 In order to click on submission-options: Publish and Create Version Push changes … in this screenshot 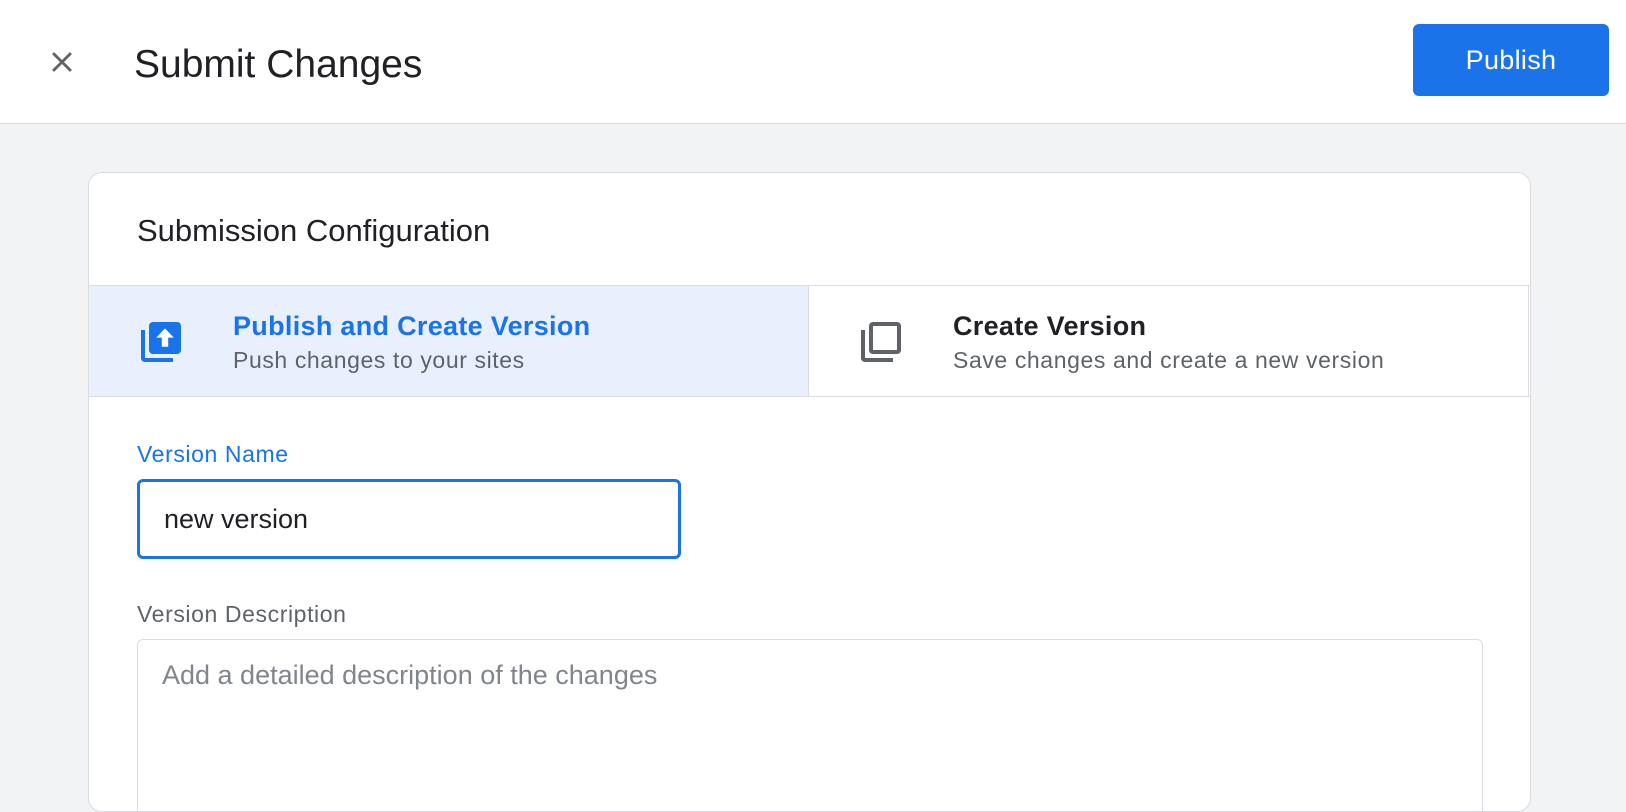, I will do `click(809, 341)`.